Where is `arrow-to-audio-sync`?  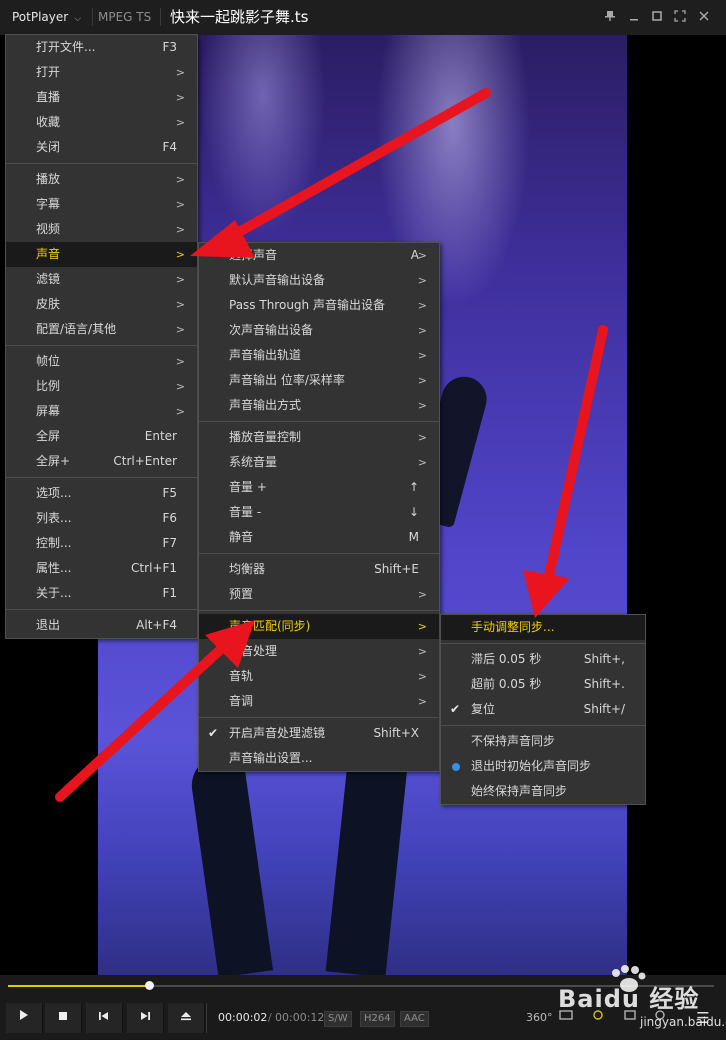
arrow-to-audio-sync is located at coordinates (155, 711).